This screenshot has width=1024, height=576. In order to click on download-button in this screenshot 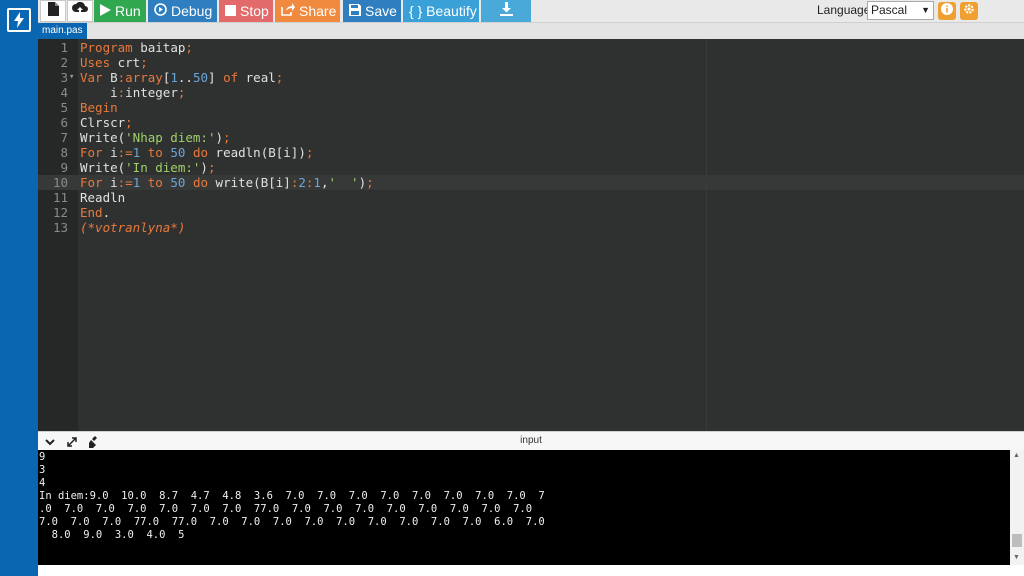, I will do `click(506, 11)`.